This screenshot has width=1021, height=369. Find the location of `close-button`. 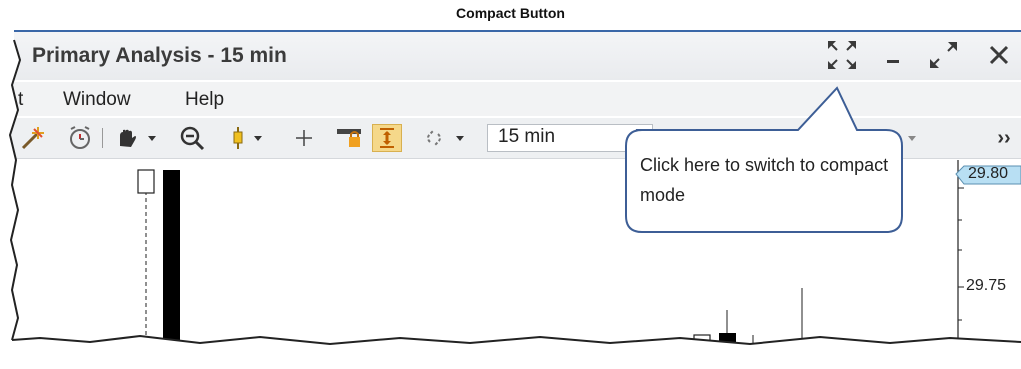

close-button is located at coordinates (999, 55).